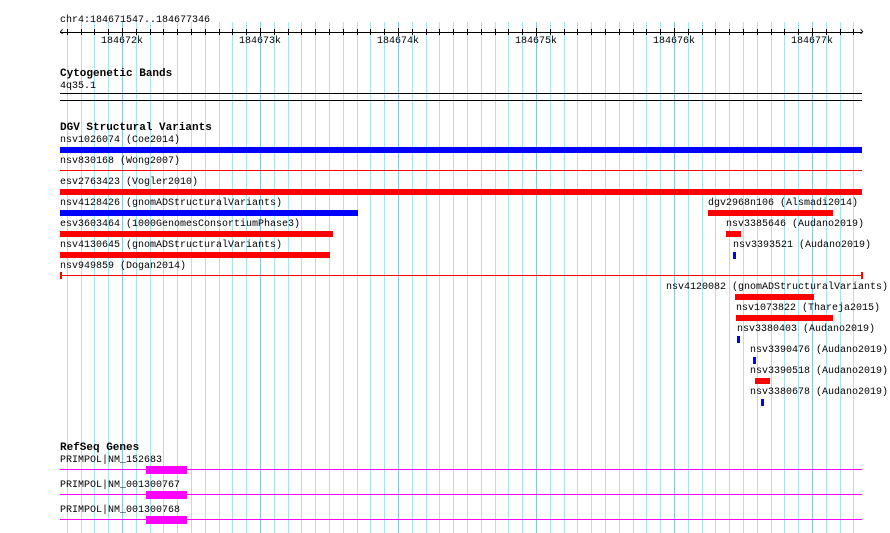 The width and height of the screenshot is (890, 533). What do you see at coordinates (135, 20) in the screenshot?
I see `ruler-location: chr4:184671547..184677346` at bounding box center [135, 20].